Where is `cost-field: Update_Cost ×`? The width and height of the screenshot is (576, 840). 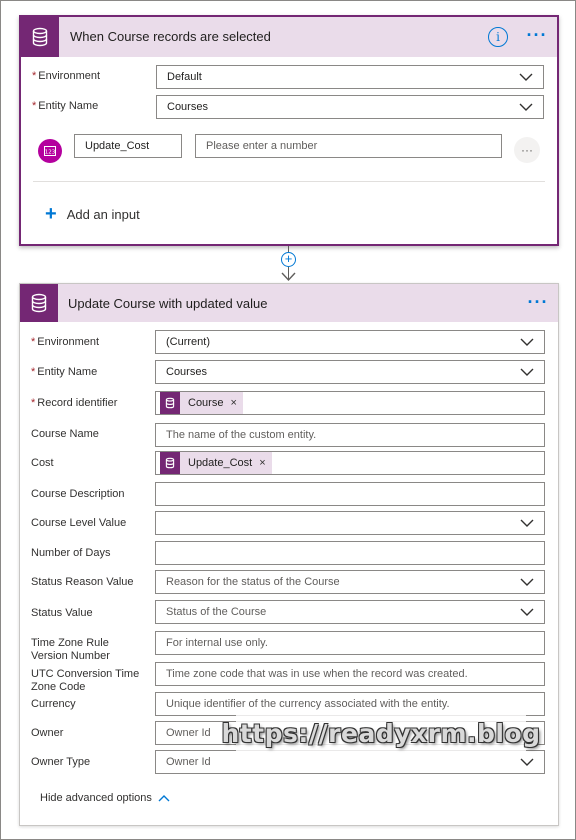
cost-field: Update_Cost × is located at coordinates (350, 463).